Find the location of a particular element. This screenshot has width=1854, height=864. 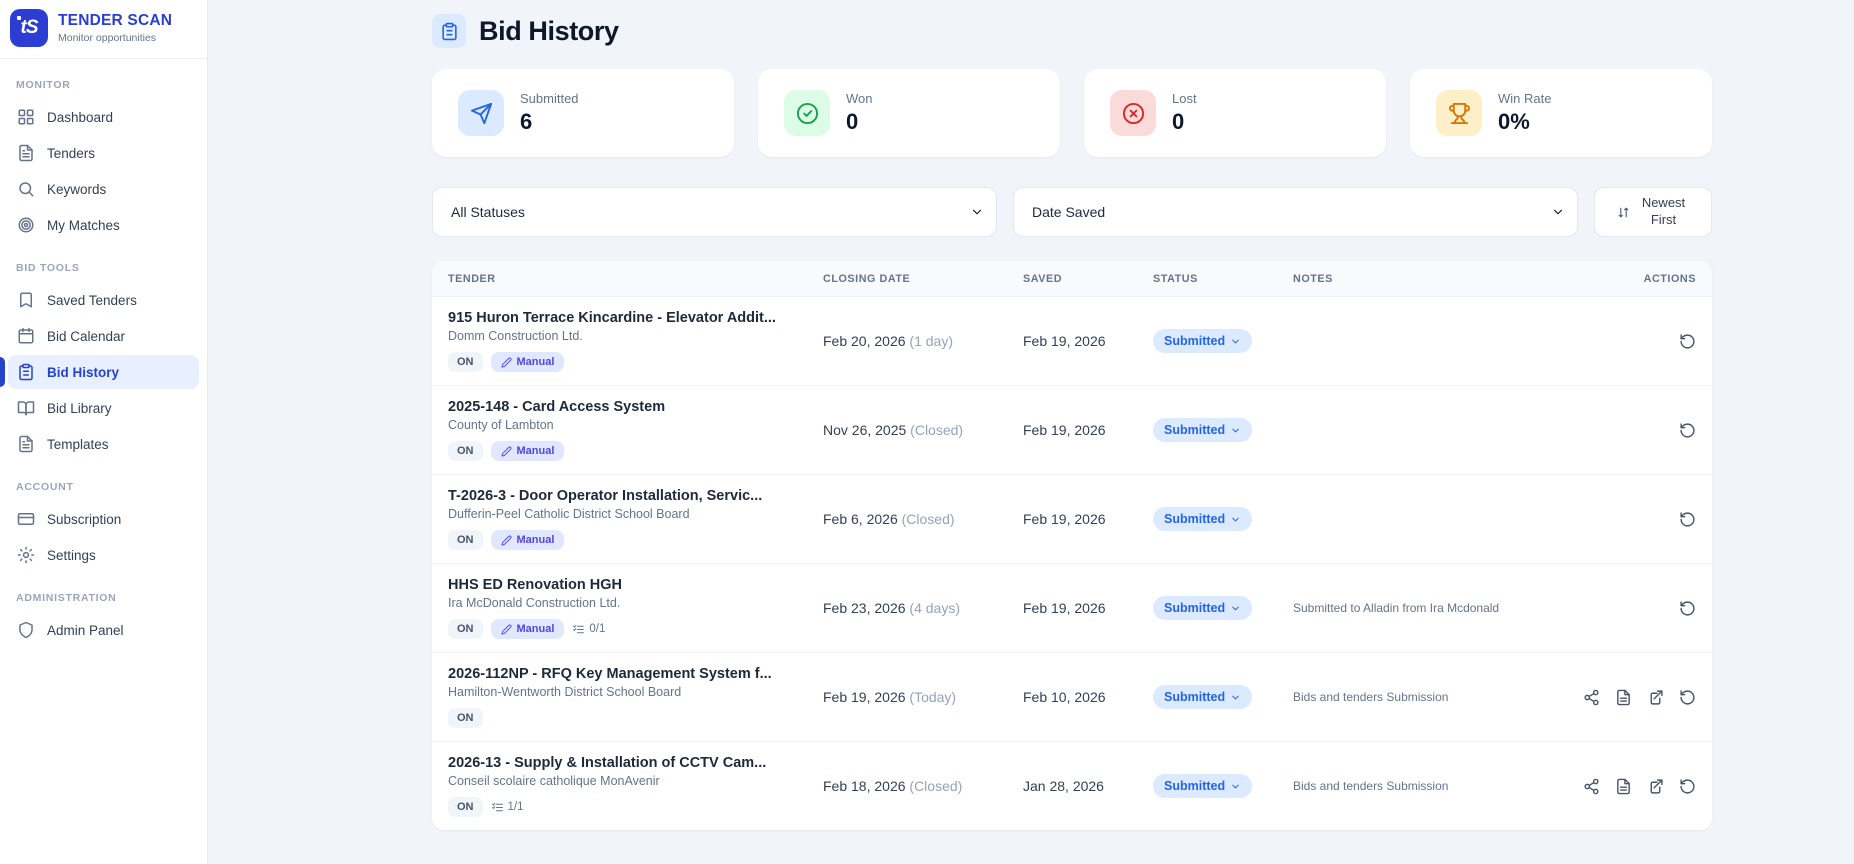

date-filter: Date Saved is located at coordinates (1295, 212).